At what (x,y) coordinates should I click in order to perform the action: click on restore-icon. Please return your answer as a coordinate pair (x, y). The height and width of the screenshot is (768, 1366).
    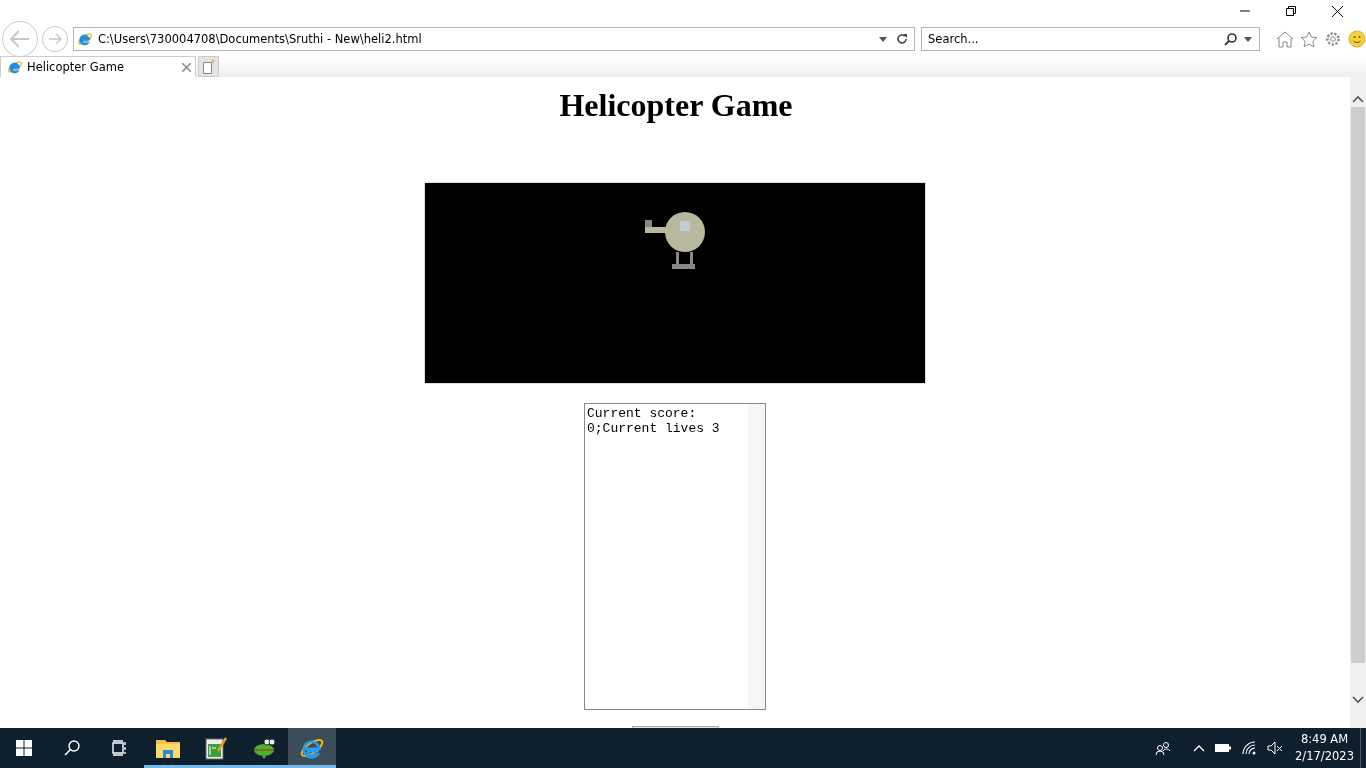
    Looking at the image, I should click on (1291, 11).